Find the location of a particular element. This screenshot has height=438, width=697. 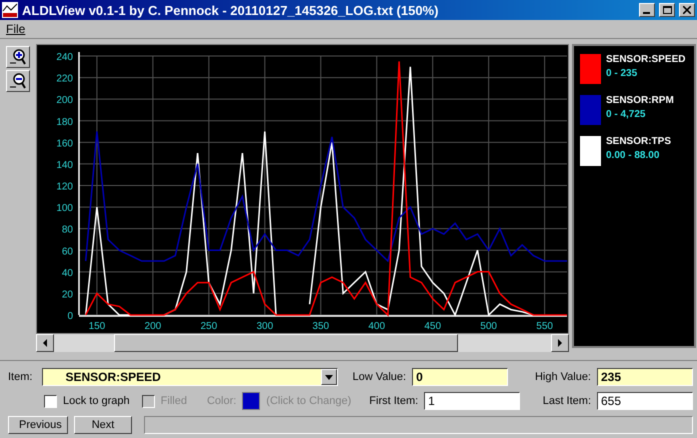

x-tick-label: 350 is located at coordinates (321, 326).